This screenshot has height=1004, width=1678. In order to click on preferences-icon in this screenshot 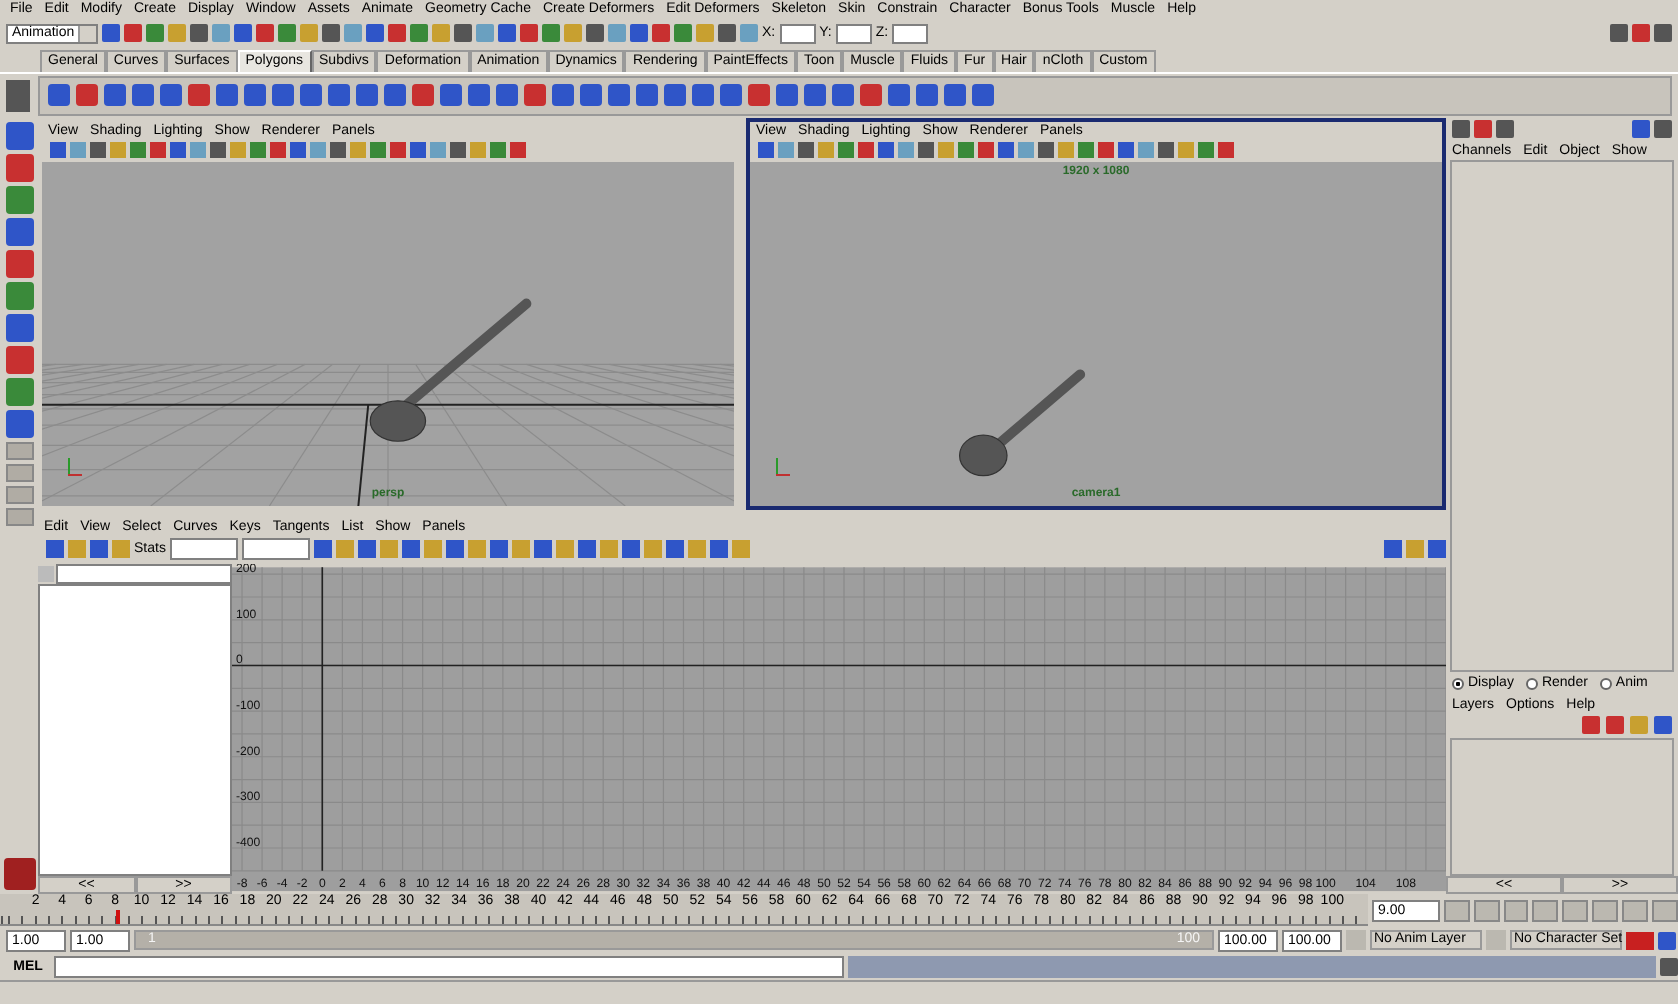, I will do `click(1667, 940)`.